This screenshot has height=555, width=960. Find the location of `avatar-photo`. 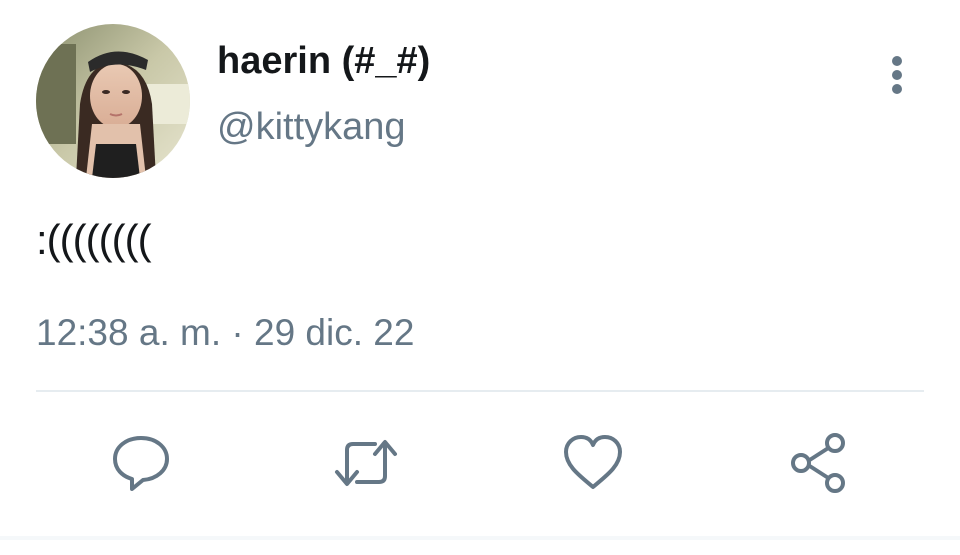

avatar-photo is located at coordinates (113, 101).